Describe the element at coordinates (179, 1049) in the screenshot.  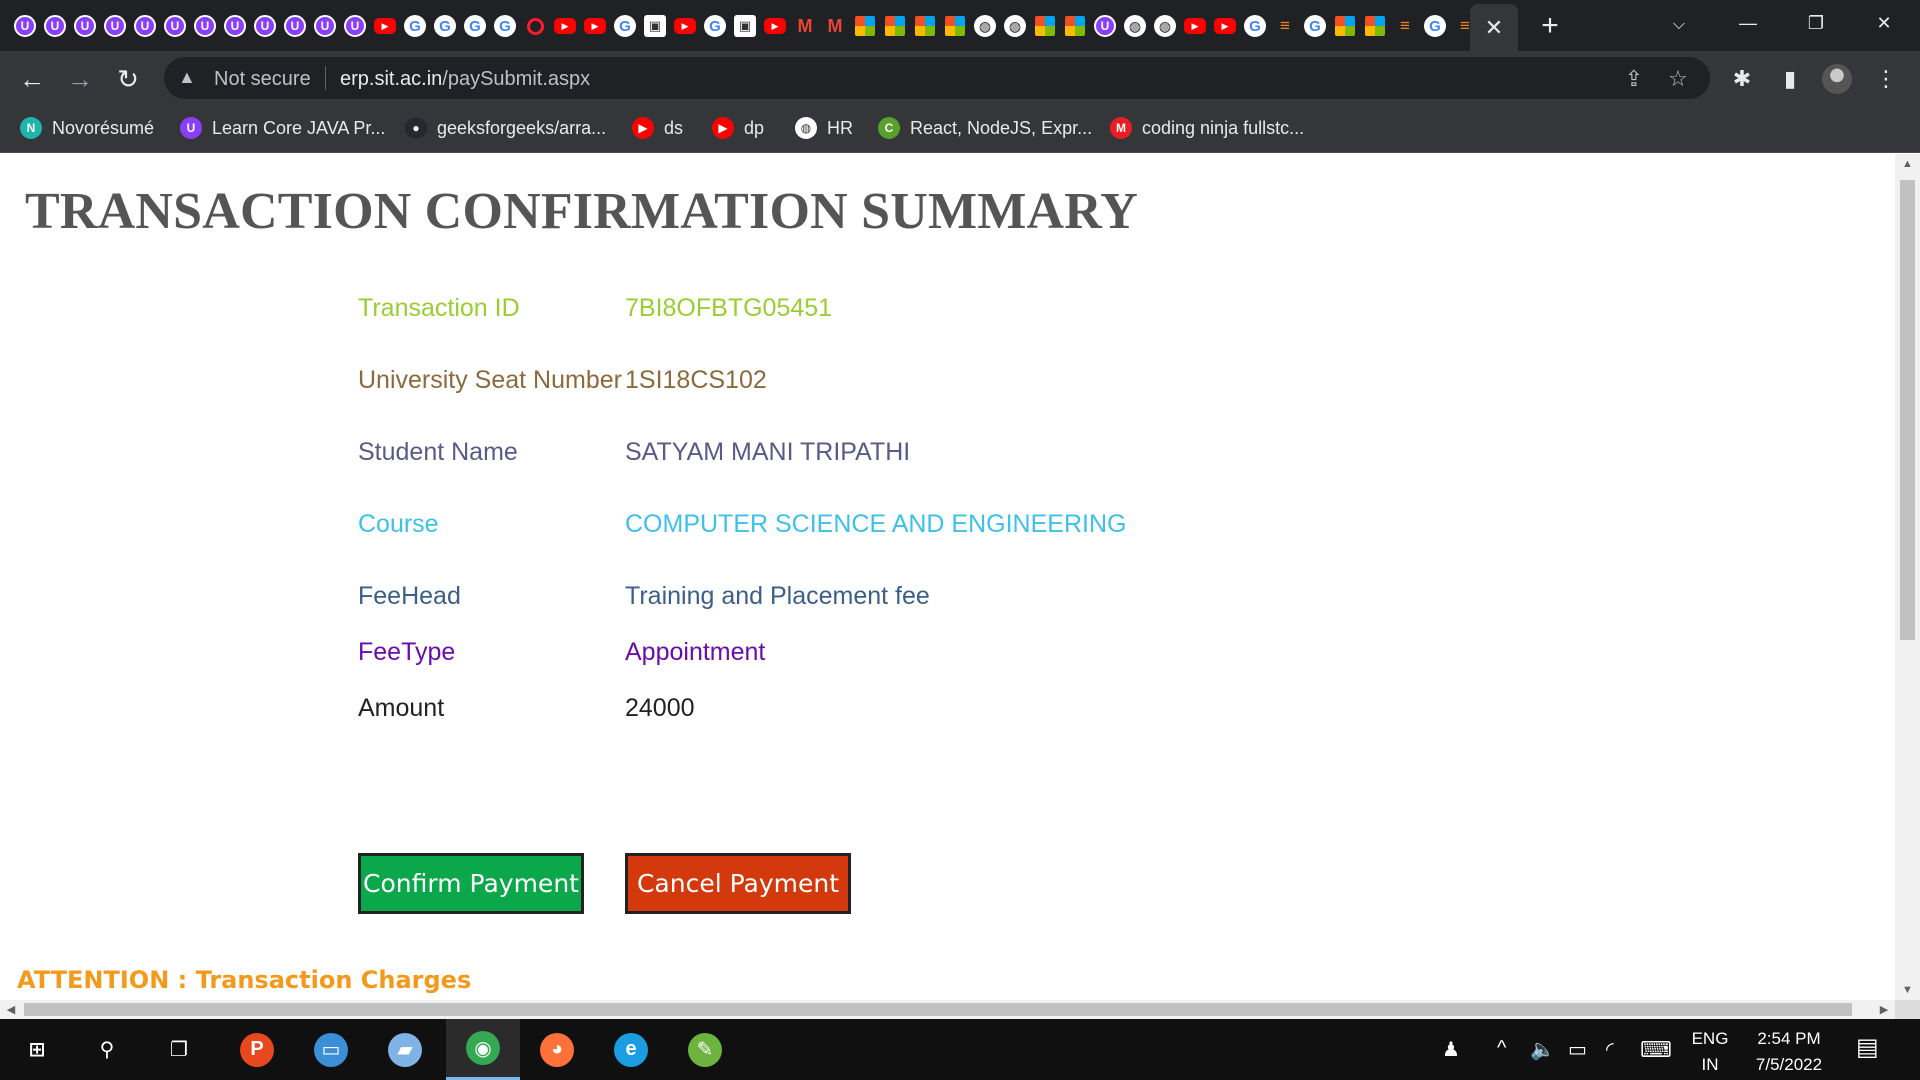
I see `taskbar-app-task-view: ❐` at that location.